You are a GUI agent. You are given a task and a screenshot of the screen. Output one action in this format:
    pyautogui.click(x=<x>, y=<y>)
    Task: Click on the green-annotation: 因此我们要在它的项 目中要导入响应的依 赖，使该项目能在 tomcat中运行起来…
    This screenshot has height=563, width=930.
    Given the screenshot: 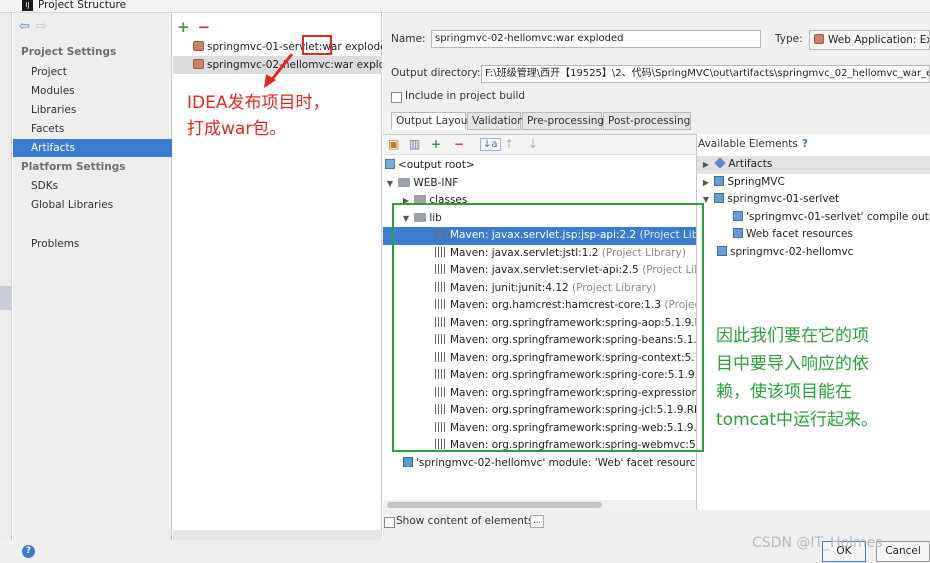 What is the action you would take?
    pyautogui.click(x=797, y=378)
    